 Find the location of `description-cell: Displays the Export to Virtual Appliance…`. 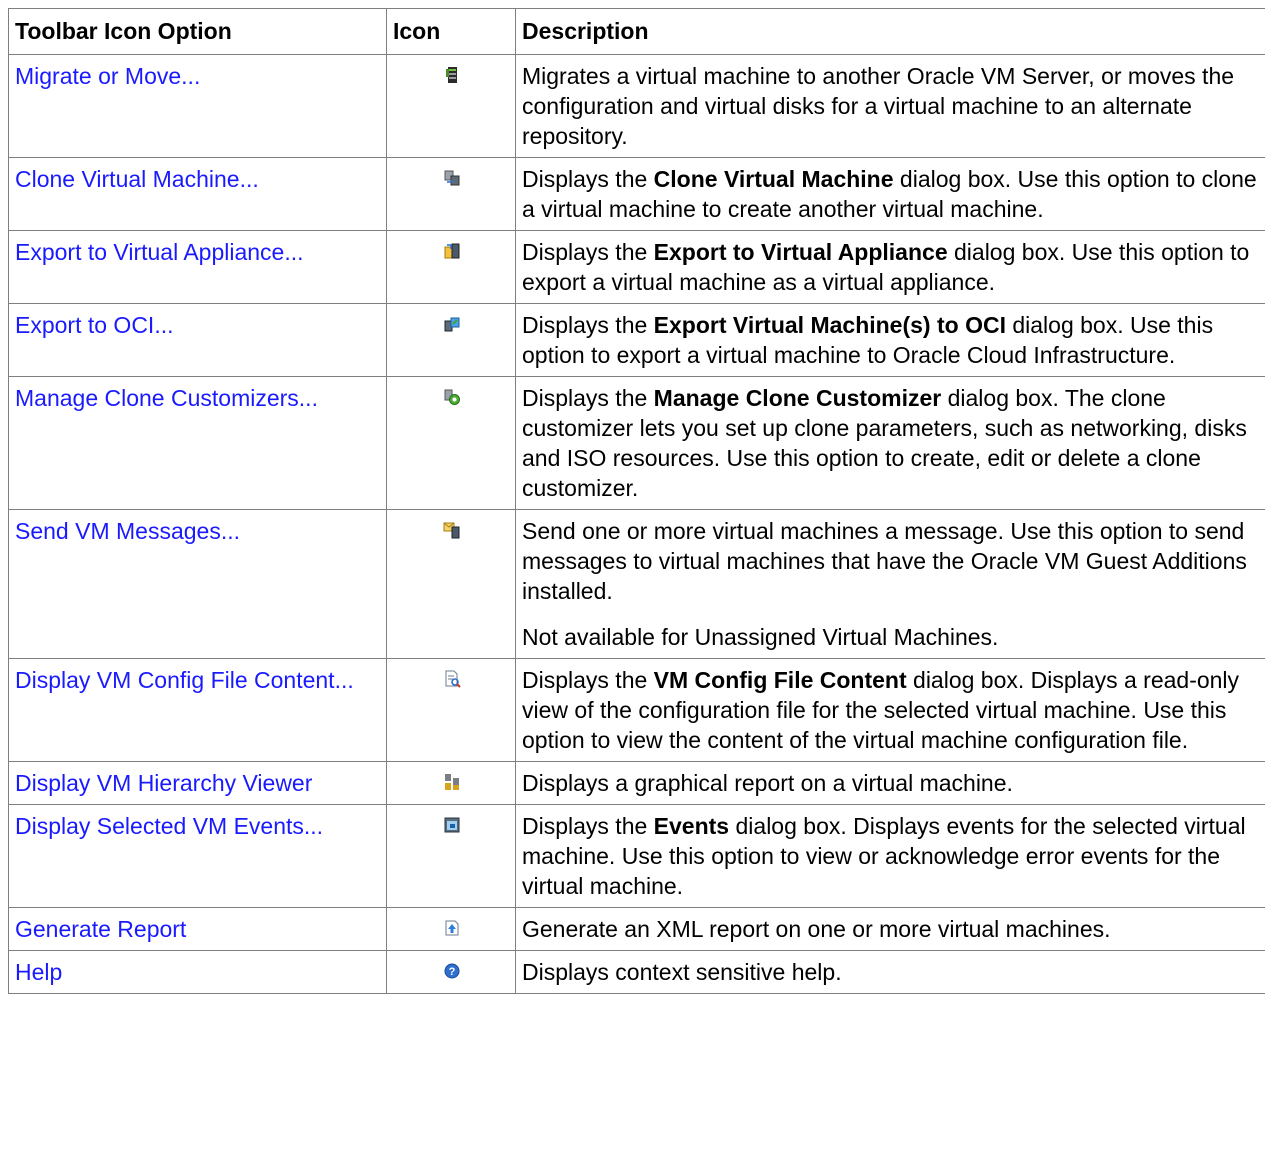

description-cell: Displays the Export to Virtual Appliance… is located at coordinates (890, 267).